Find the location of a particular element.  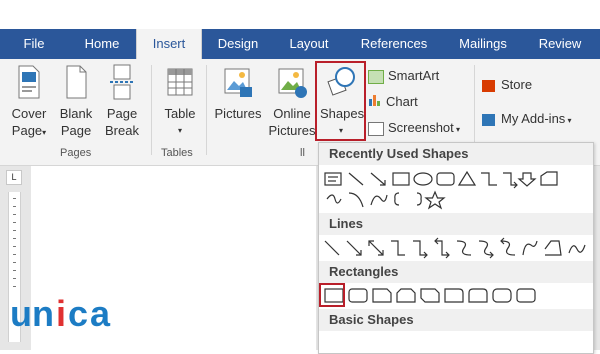

my-addins-label: My Add-ins is located at coordinates (533, 118).